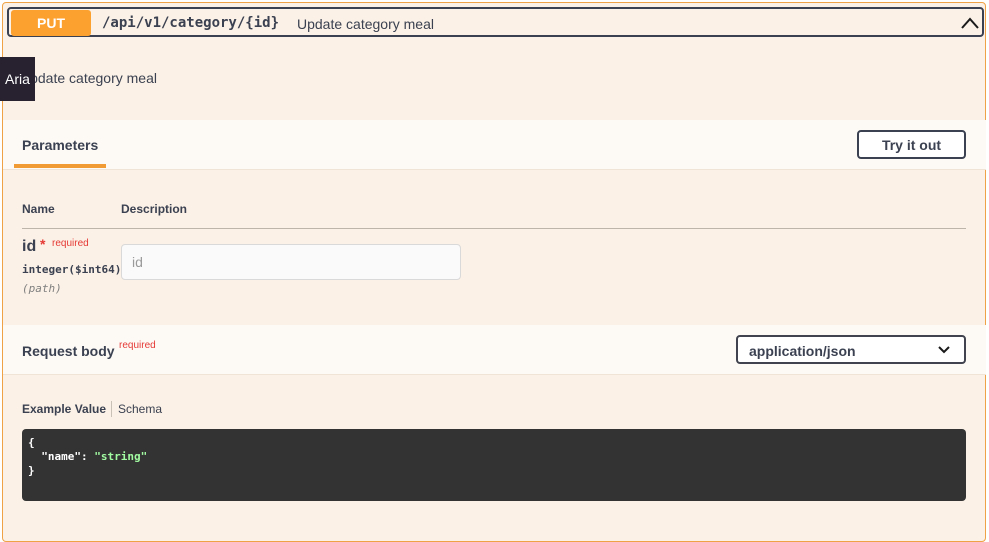 The width and height of the screenshot is (989, 542). I want to click on param-location: (path), so click(42, 288).